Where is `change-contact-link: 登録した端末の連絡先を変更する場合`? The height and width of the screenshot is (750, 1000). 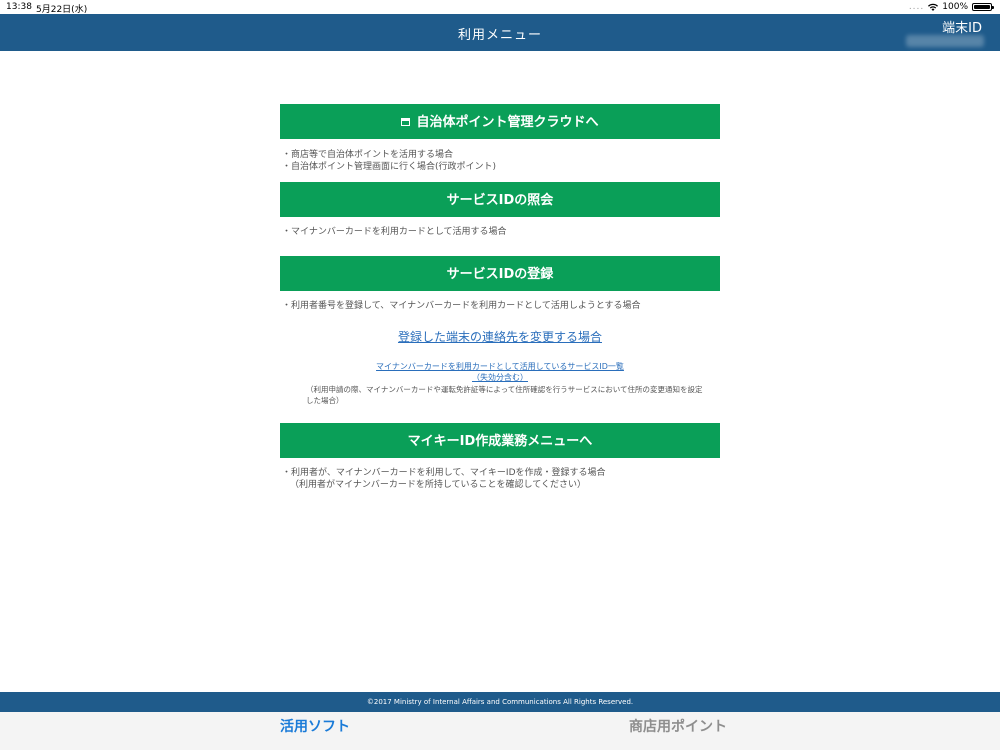 change-contact-link: 登録した端末の連絡先を変更する場合 is located at coordinates (500, 336).